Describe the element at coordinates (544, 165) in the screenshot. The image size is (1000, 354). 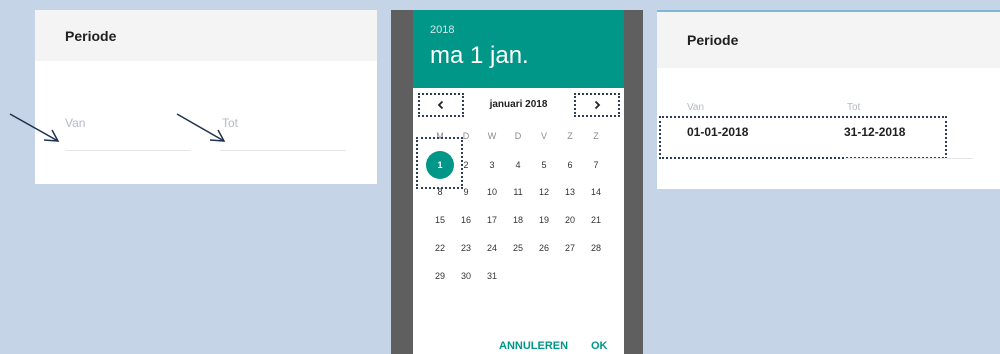
I see `calendar-day: 5` at that location.